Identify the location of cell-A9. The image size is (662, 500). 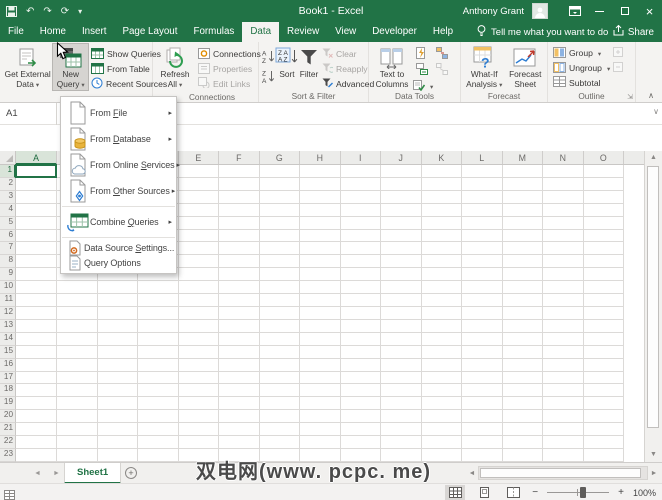
(36, 275).